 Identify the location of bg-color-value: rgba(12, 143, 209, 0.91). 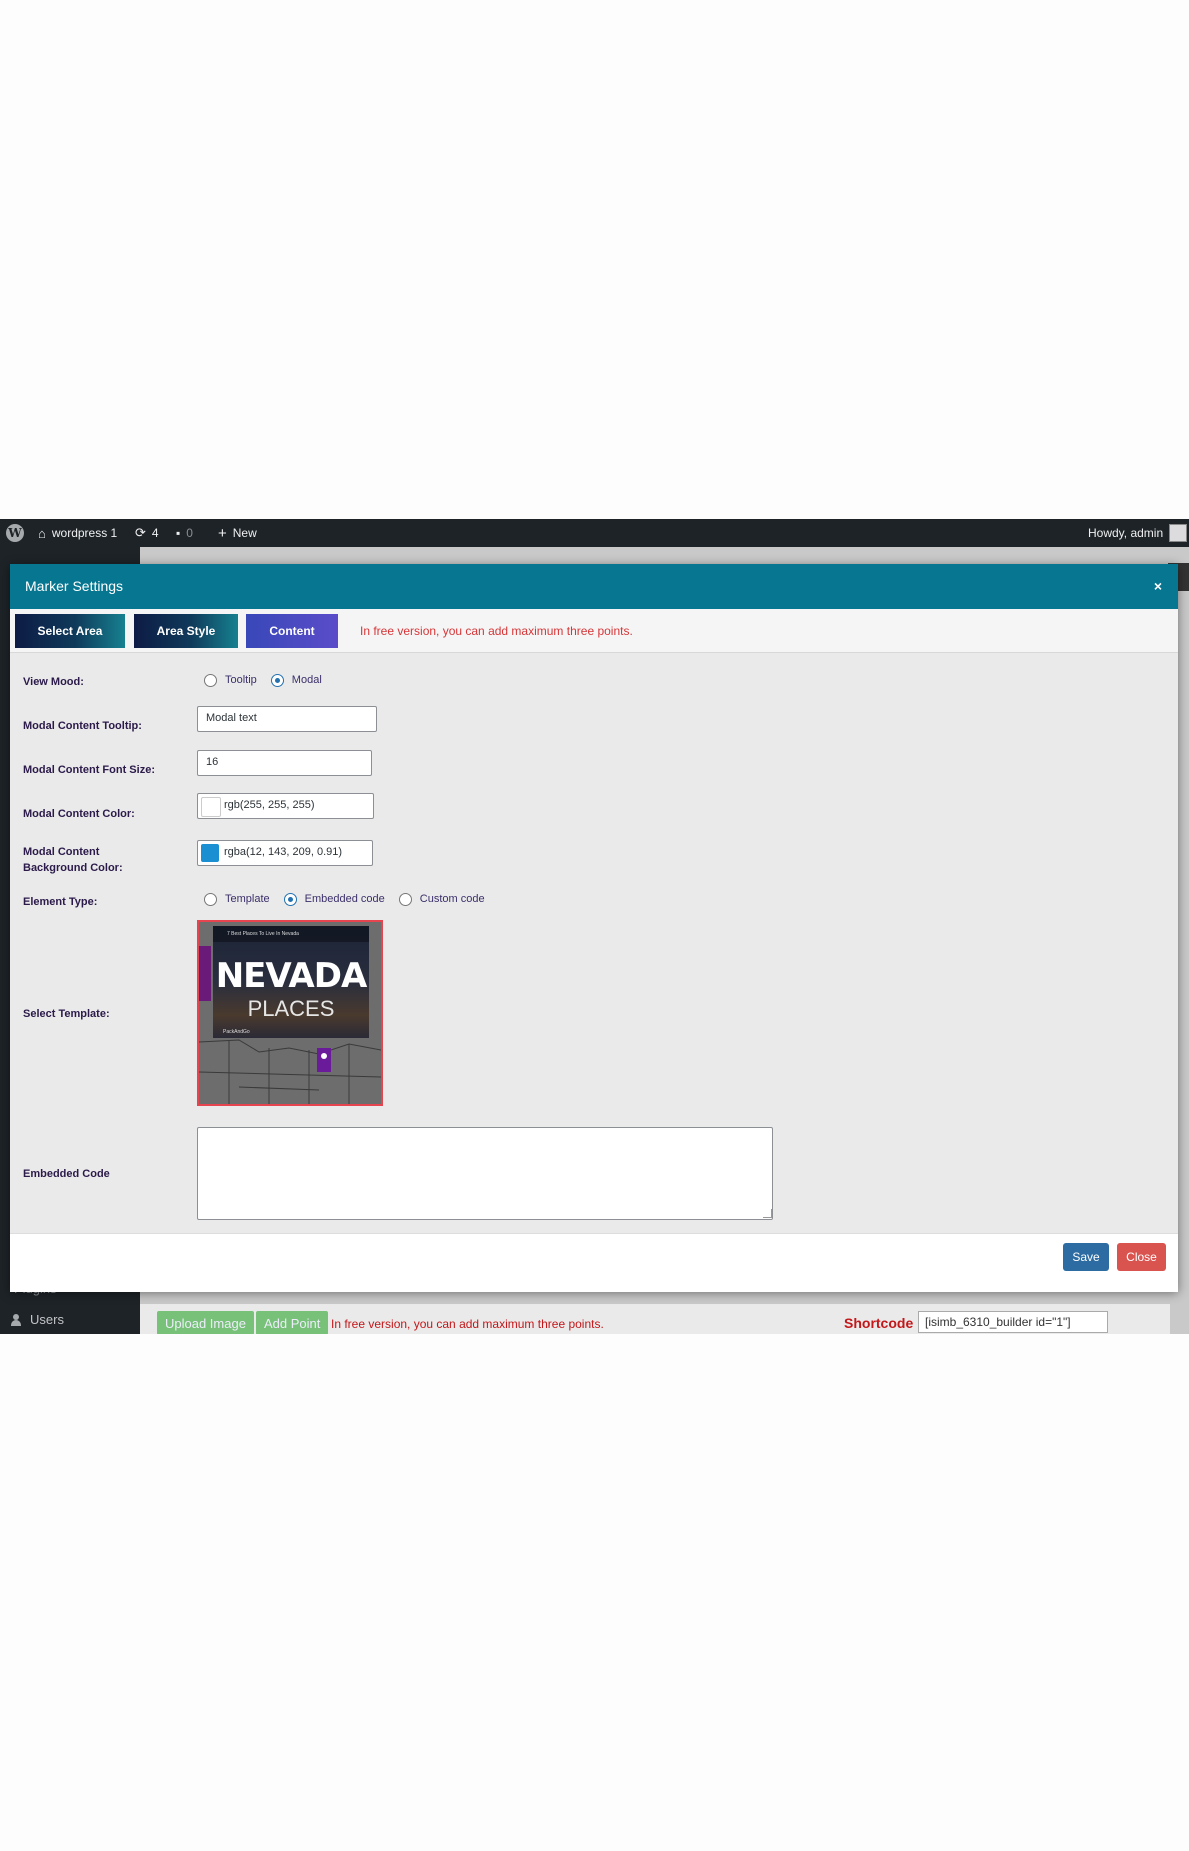
(283, 852).